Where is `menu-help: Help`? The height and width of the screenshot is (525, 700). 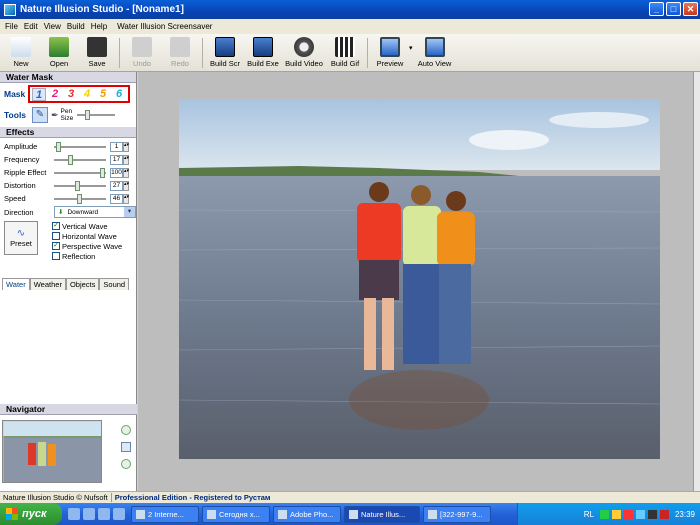
menu-help: Help is located at coordinates (99, 26).